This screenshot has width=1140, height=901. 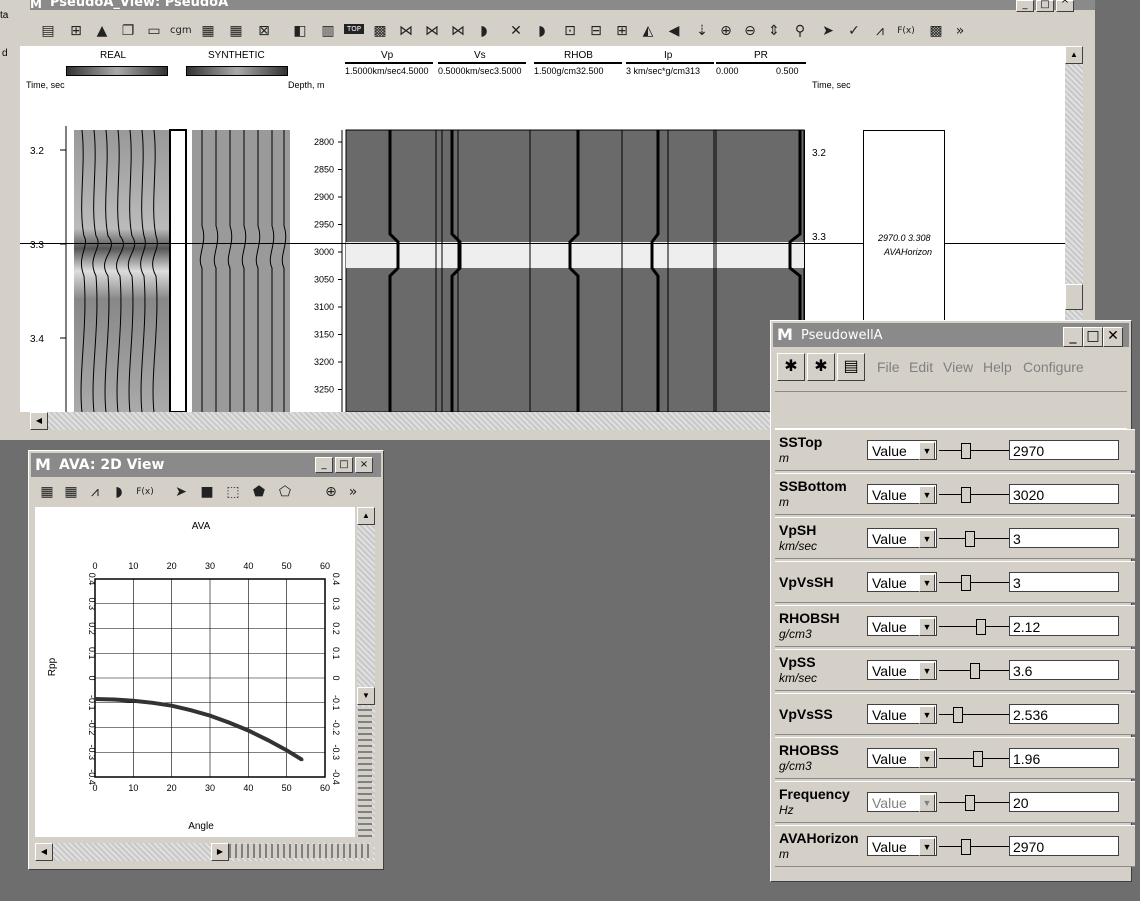 What do you see at coordinates (1093, 337) in the screenshot?
I see `pseudowell-maximize-button: □` at bounding box center [1093, 337].